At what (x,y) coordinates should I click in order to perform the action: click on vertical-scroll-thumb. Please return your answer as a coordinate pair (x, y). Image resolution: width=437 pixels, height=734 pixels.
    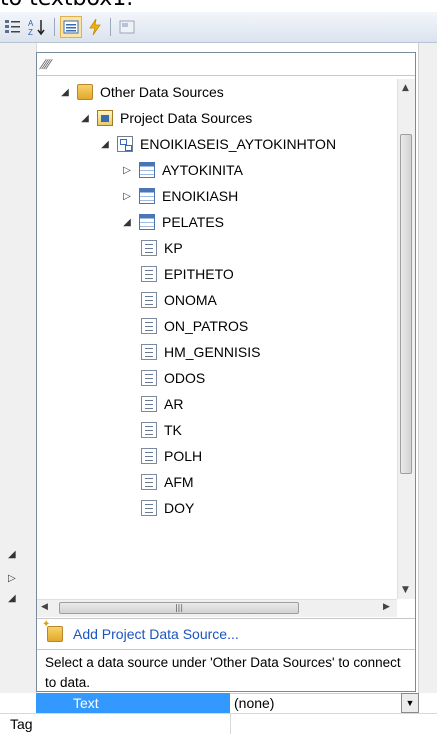
    Looking at the image, I should click on (406, 304).